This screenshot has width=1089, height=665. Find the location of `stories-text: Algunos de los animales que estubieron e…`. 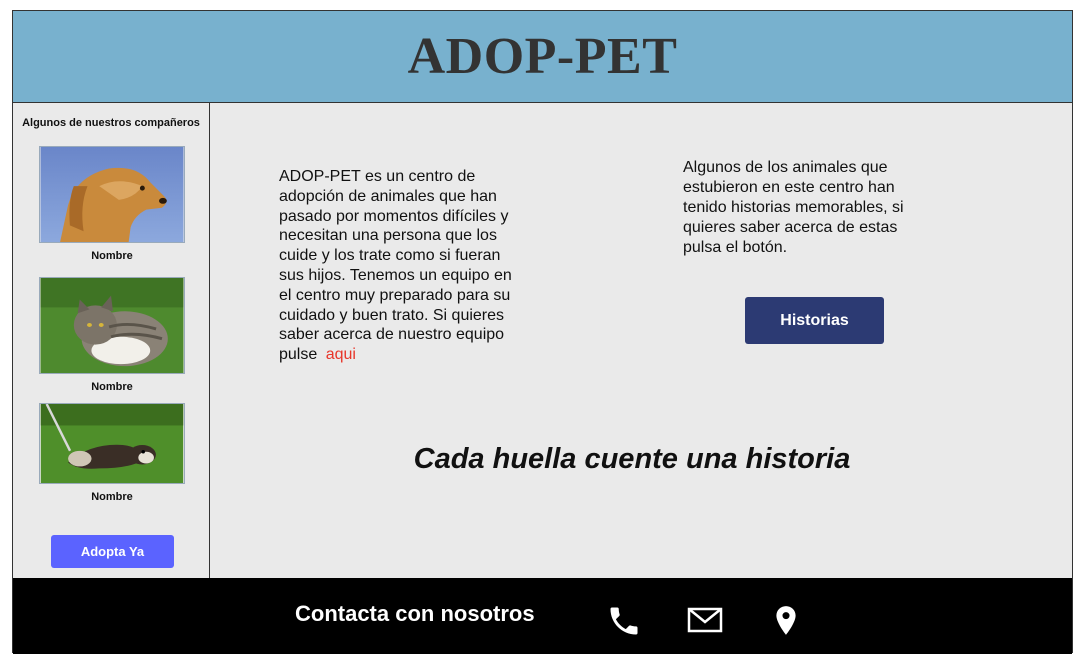

stories-text: Algunos de los animales que estubieron e… is located at coordinates (793, 207).